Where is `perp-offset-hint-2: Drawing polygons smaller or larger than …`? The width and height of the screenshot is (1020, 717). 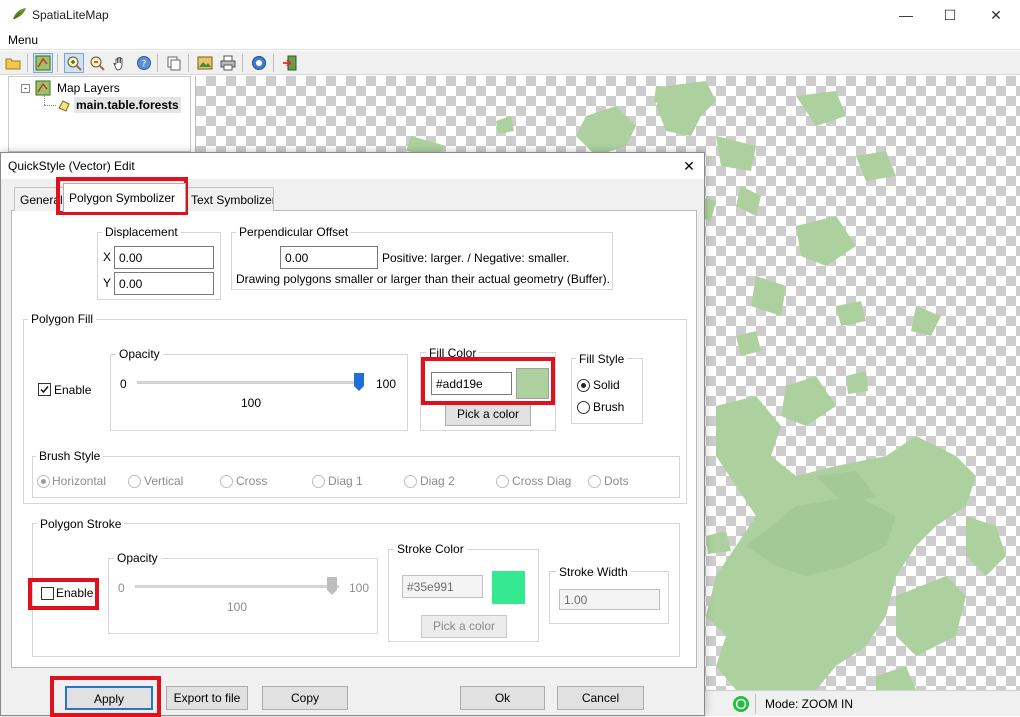
perp-offset-hint-2: Drawing polygons smaller or larger than … is located at coordinates (423, 279).